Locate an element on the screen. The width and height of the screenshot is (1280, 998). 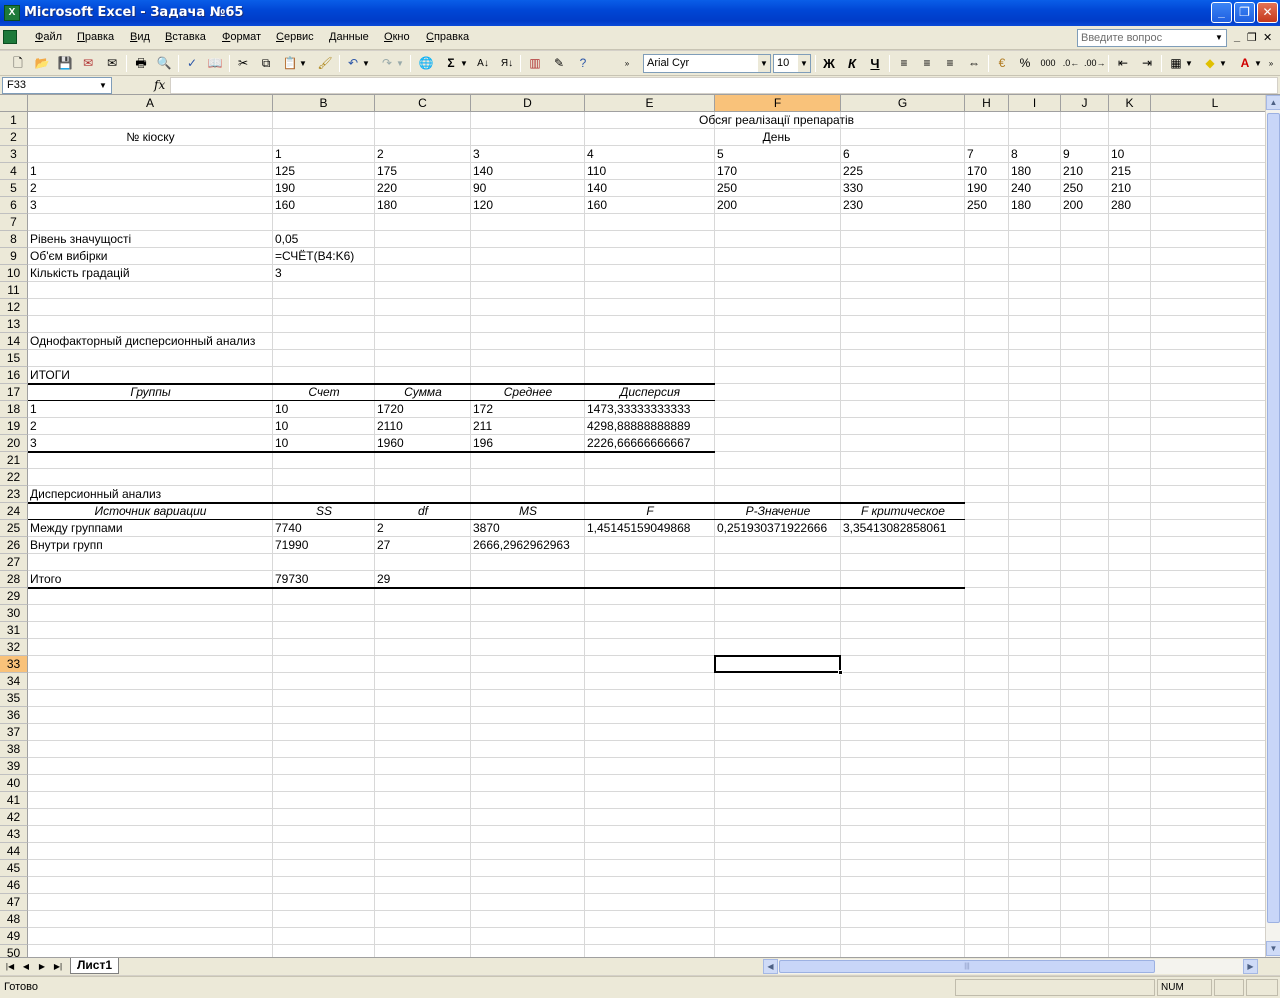
column-header-b: B is located at coordinates (324, 103).